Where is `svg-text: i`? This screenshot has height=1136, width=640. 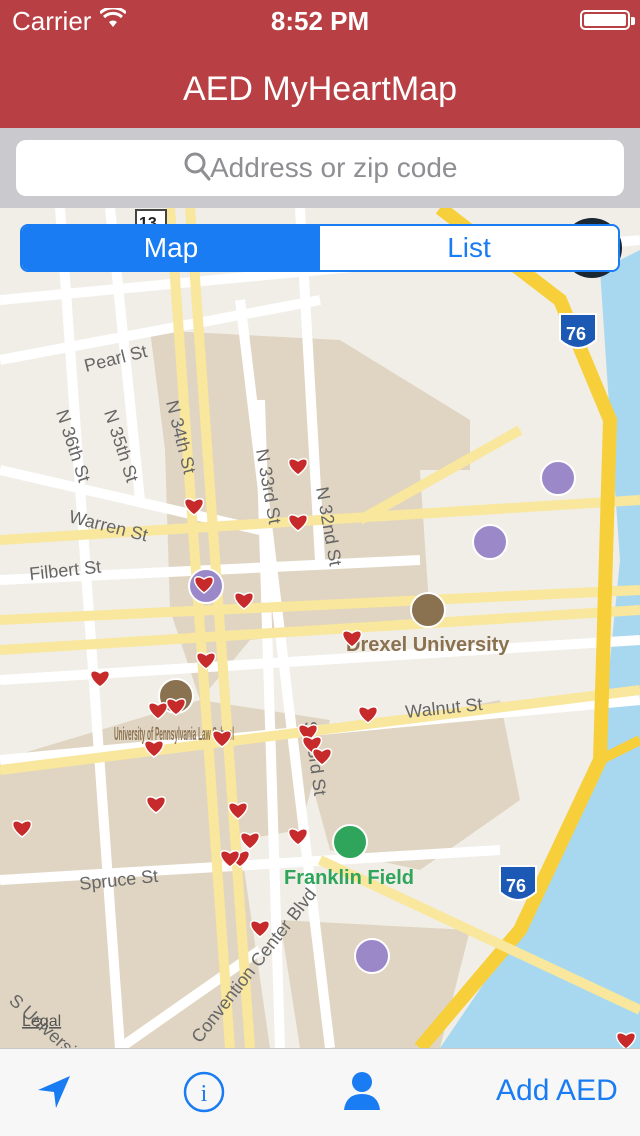 svg-text: i is located at coordinates (204, 1094).